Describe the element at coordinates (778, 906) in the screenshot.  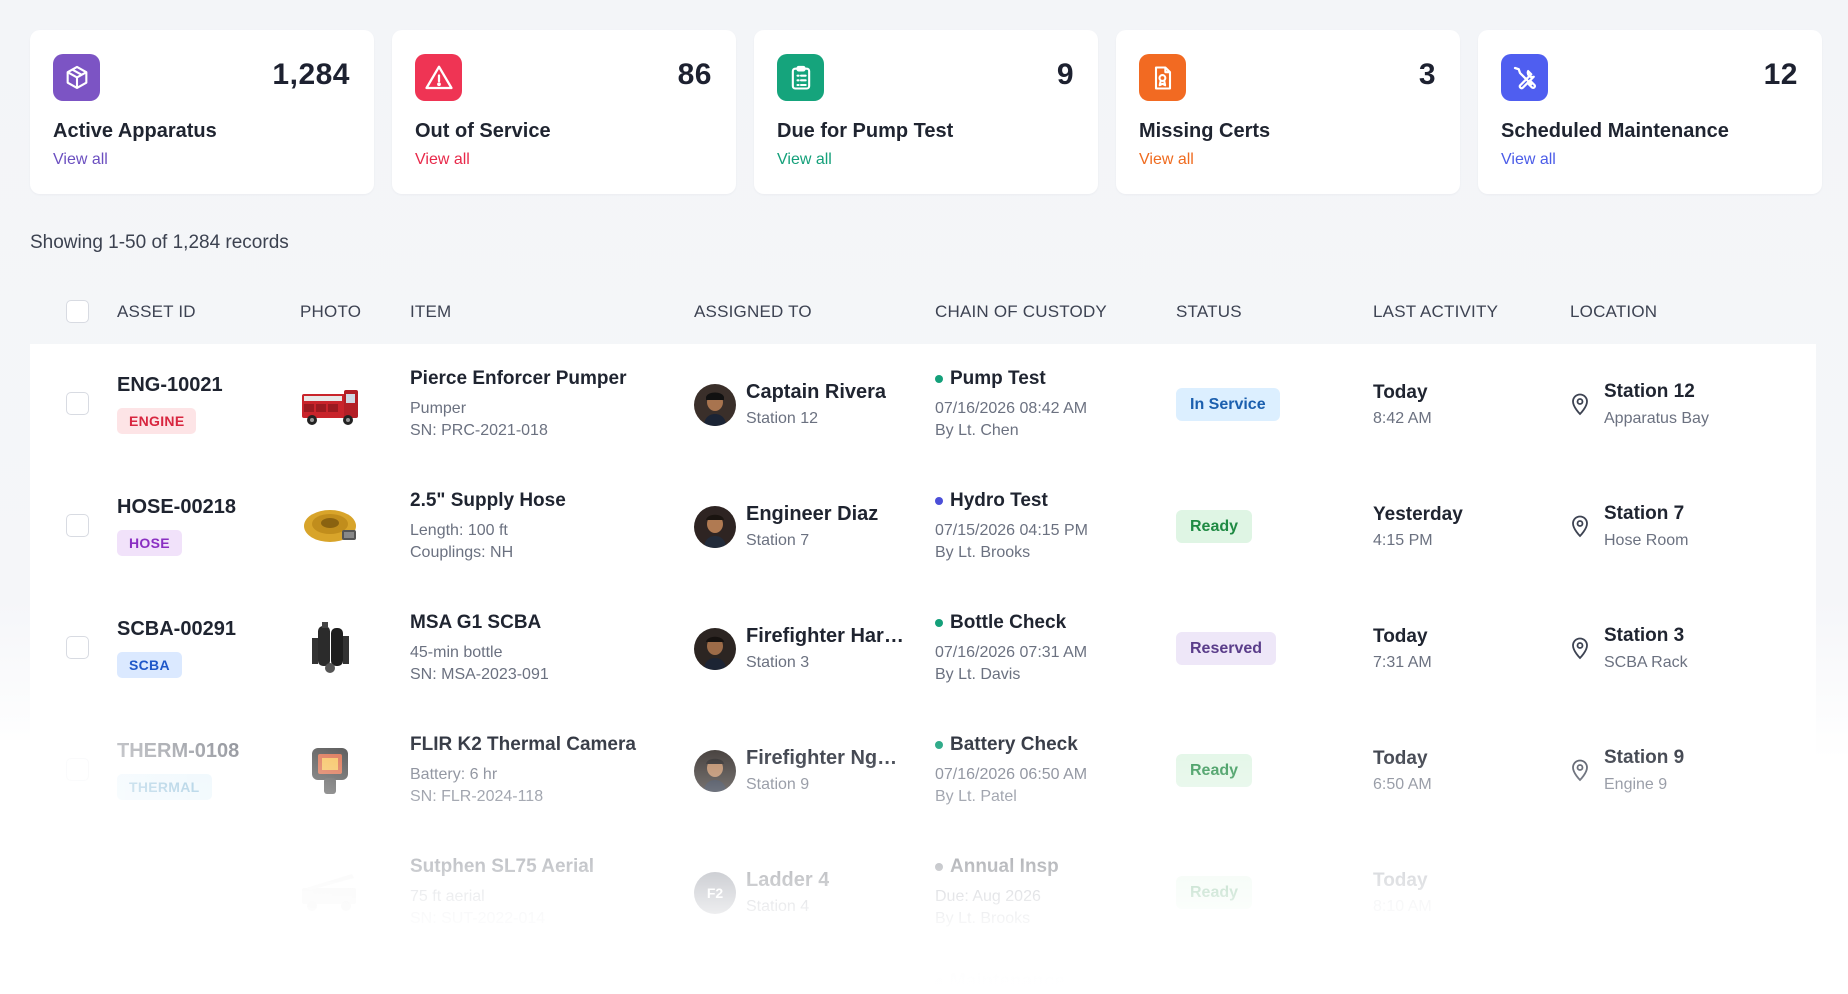
I see `assignee-station: Station 4` at that location.